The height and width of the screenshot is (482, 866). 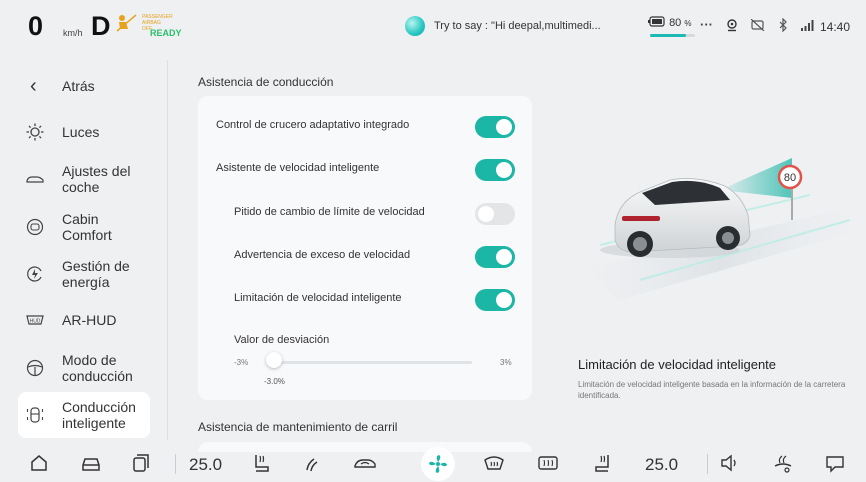 What do you see at coordinates (688, 23) in the screenshot?
I see `battery-unit: %` at bounding box center [688, 23].